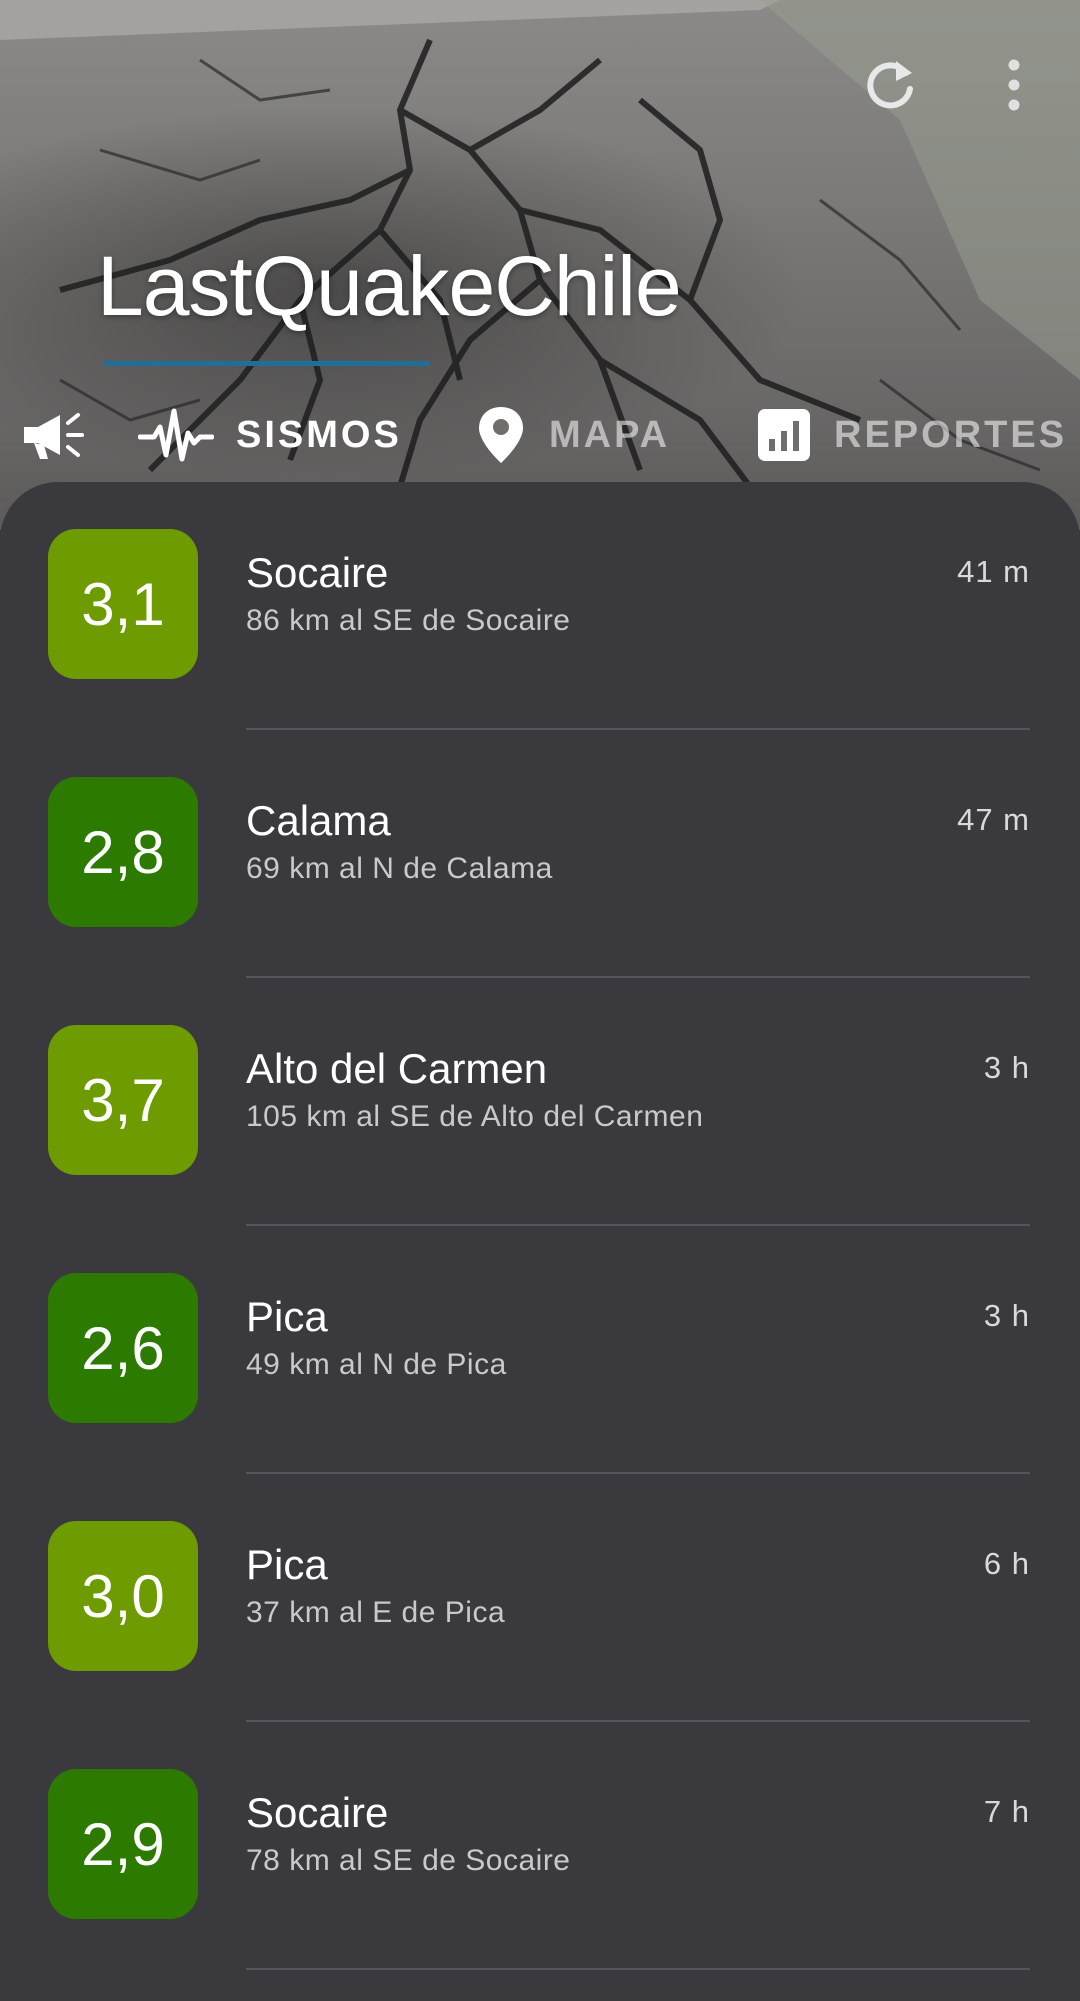  Describe the element at coordinates (540, 1350) in the screenshot. I see `quake-row: 2,6 Pica 49 km al N de Pica 3 h` at that location.